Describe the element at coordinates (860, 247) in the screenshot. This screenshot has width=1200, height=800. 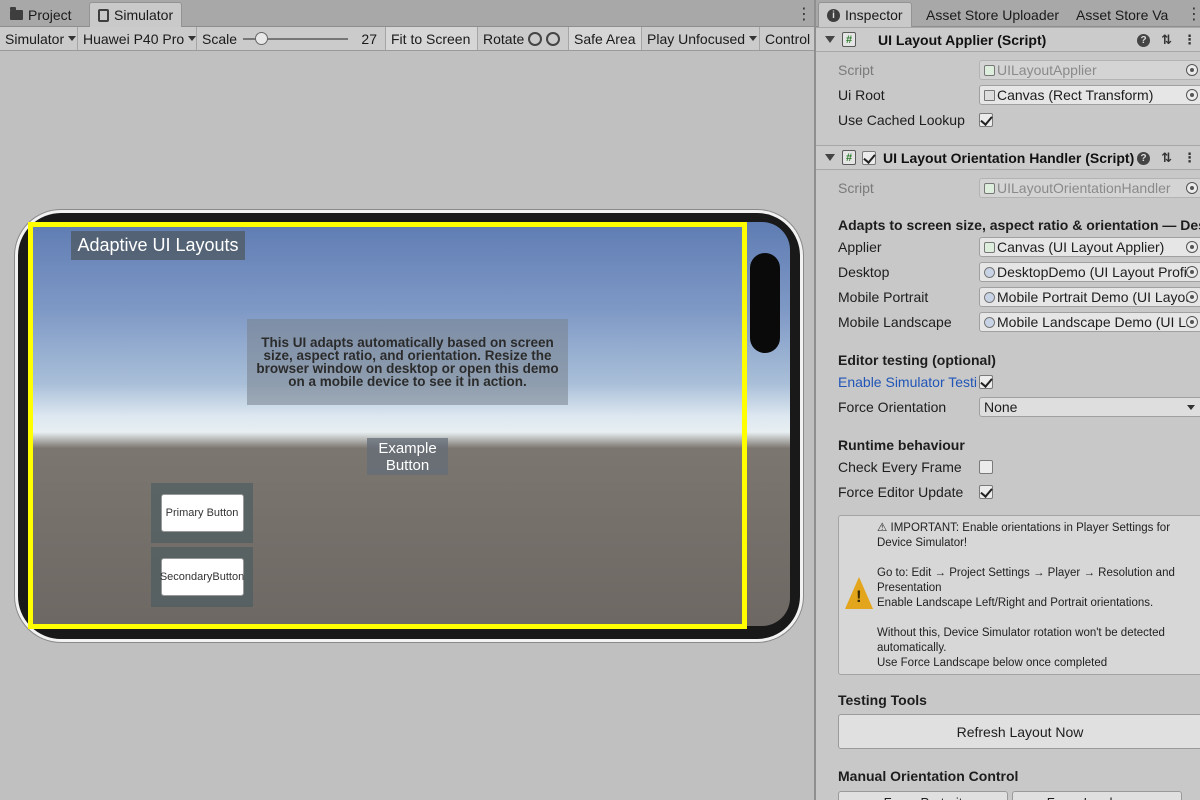
I see `applier-label: Applier` at that location.